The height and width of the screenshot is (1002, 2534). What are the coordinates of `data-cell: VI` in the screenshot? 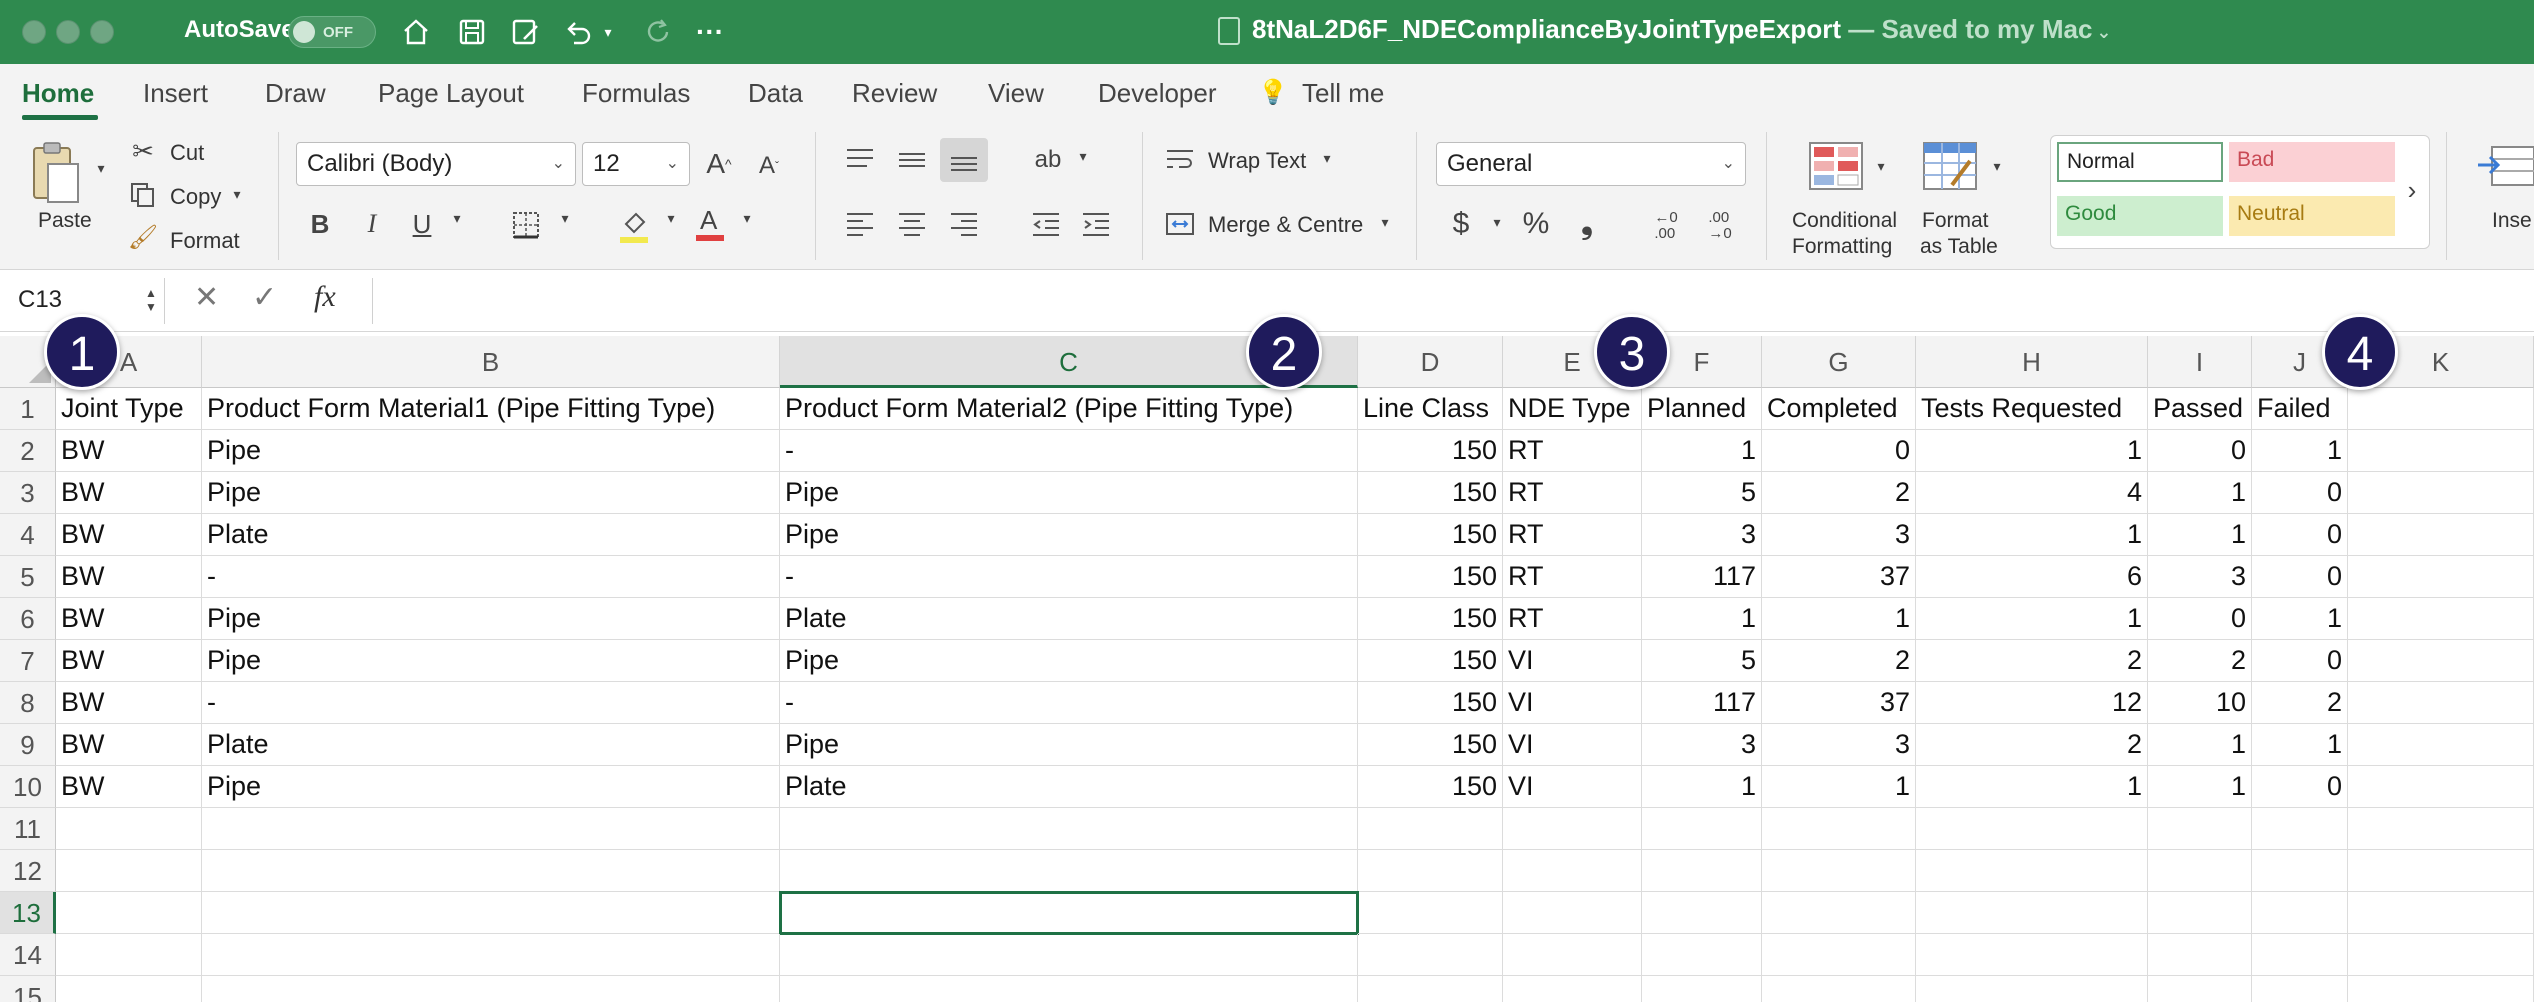 It's located at (1572, 703).